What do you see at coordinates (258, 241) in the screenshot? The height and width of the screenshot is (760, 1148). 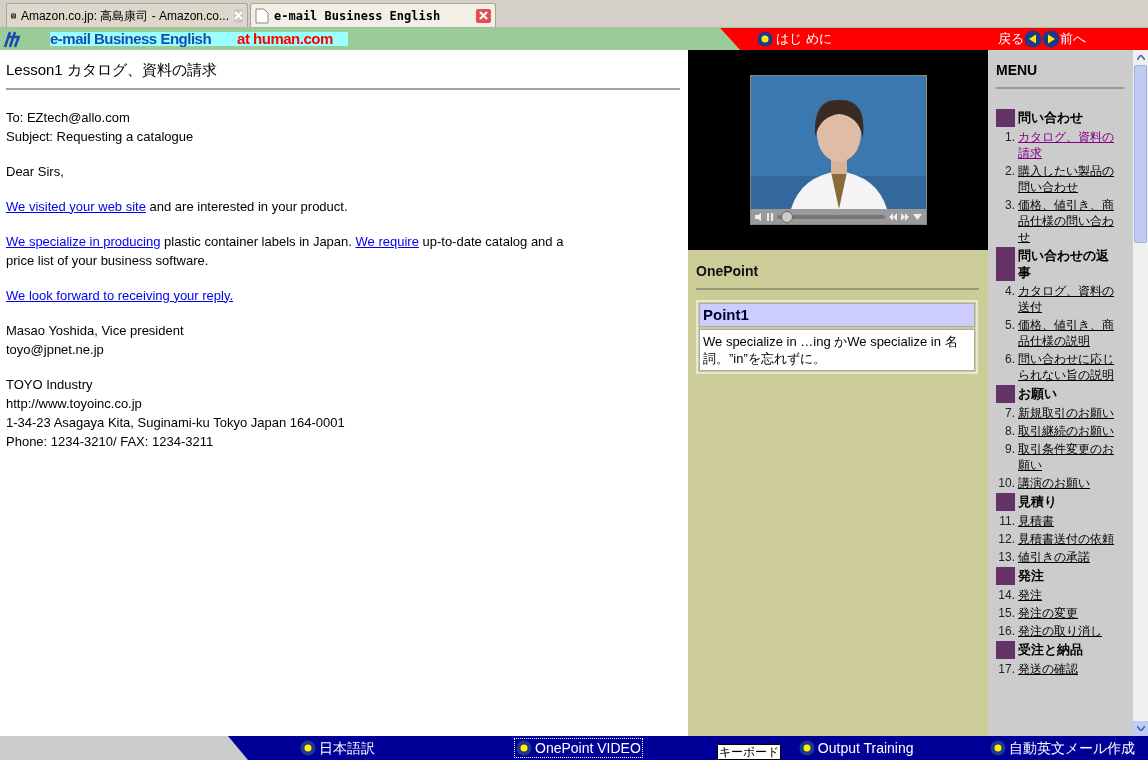 I see `email-text: plastic container labels in Japan.` at bounding box center [258, 241].